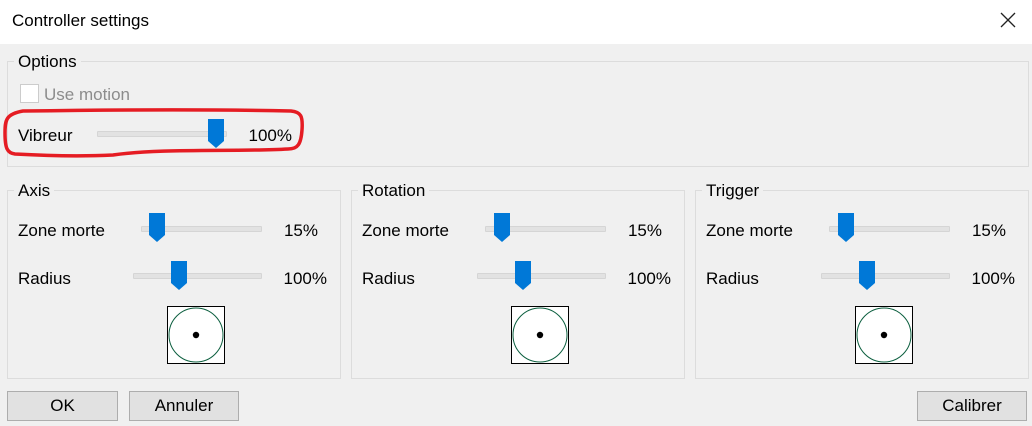 The width and height of the screenshot is (1032, 426). I want to click on title-bar: Controller settings, so click(516, 22).